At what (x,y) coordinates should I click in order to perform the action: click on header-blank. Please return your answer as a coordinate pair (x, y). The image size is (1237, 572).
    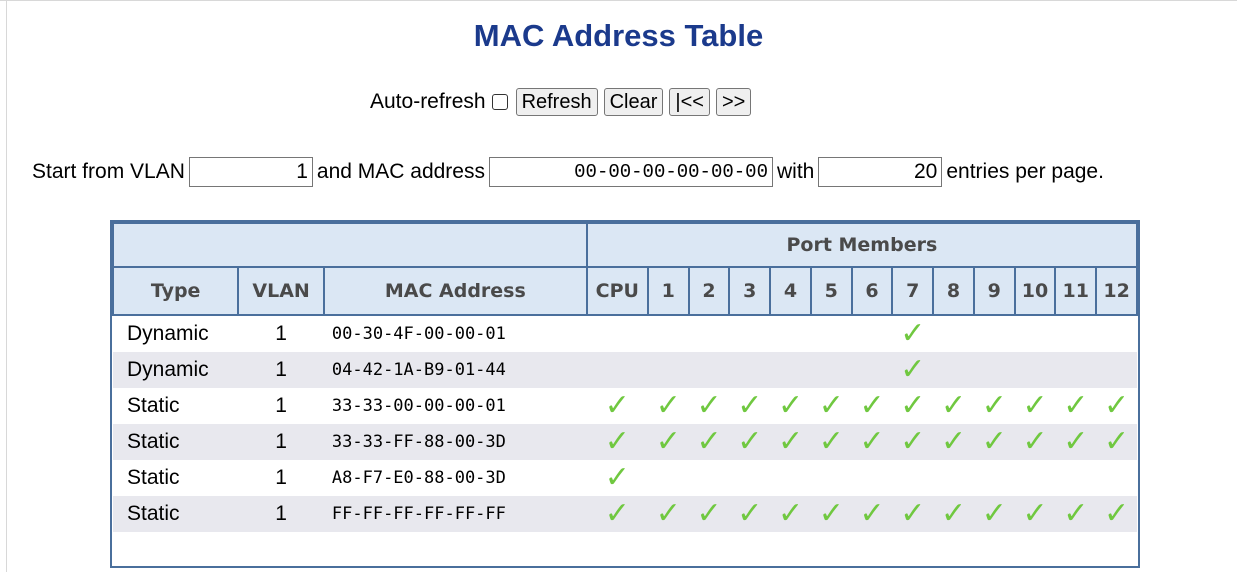
    Looking at the image, I should click on (350, 245).